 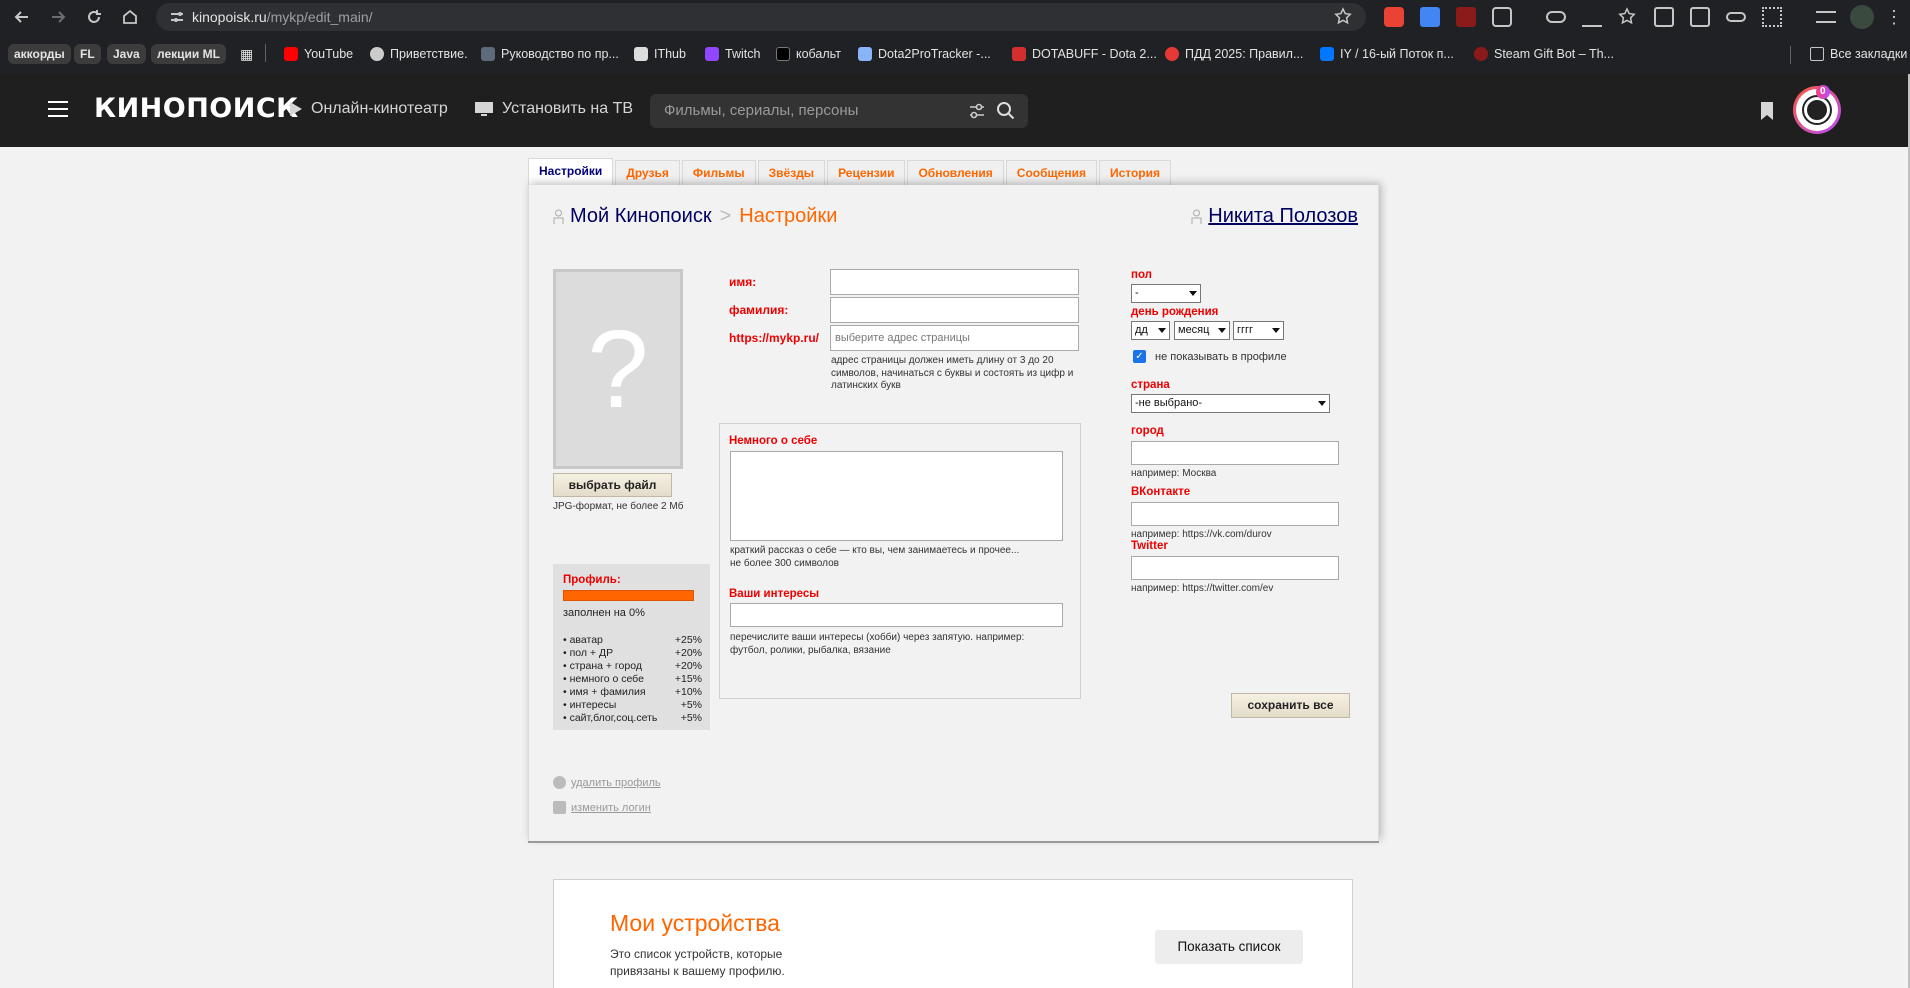 I want to click on tab-settings: Настройки, so click(x=571, y=172).